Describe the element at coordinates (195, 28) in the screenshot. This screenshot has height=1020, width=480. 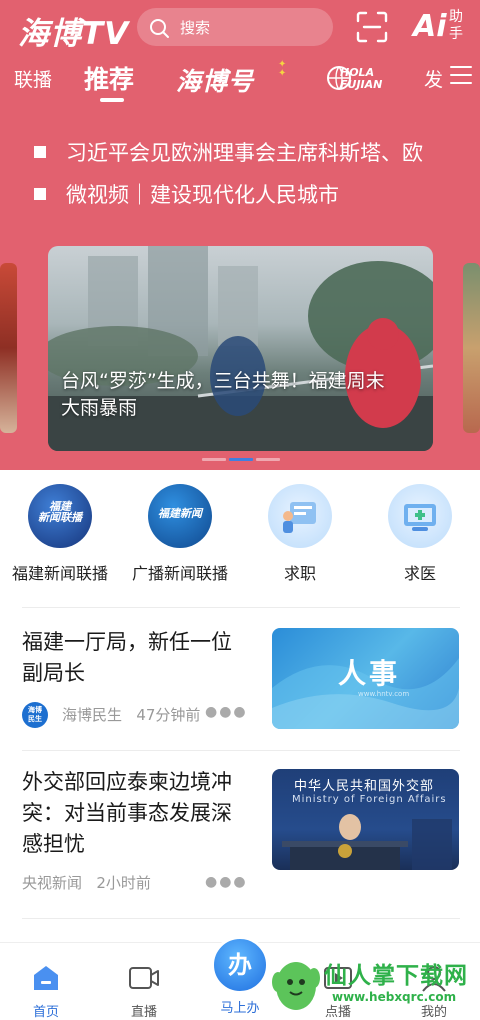
I see `search-placeholder: 搜索` at that location.